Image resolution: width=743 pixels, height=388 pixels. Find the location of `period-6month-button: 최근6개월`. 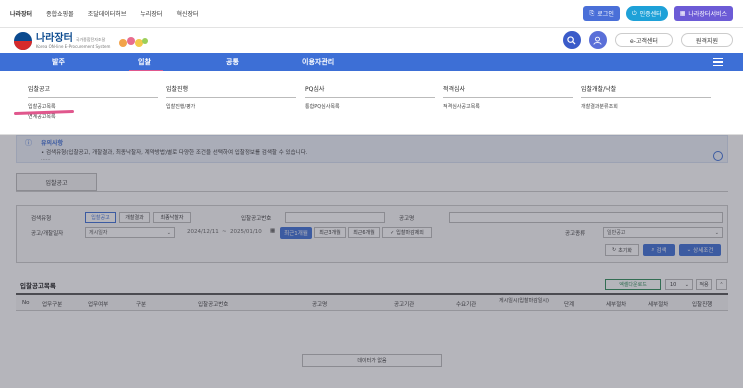

period-6month-button: 최근6개월 is located at coordinates (364, 232).